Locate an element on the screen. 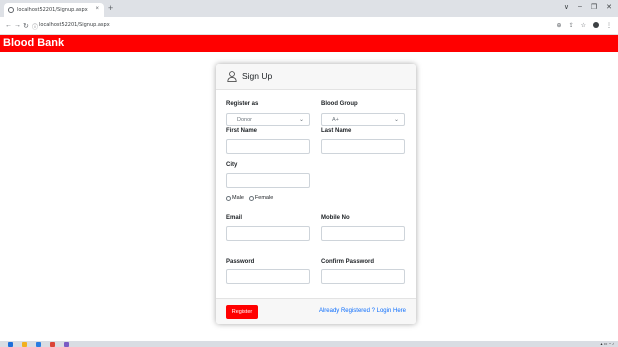 The width and height of the screenshot is (618, 347). card-title: Sign Up is located at coordinates (257, 76).